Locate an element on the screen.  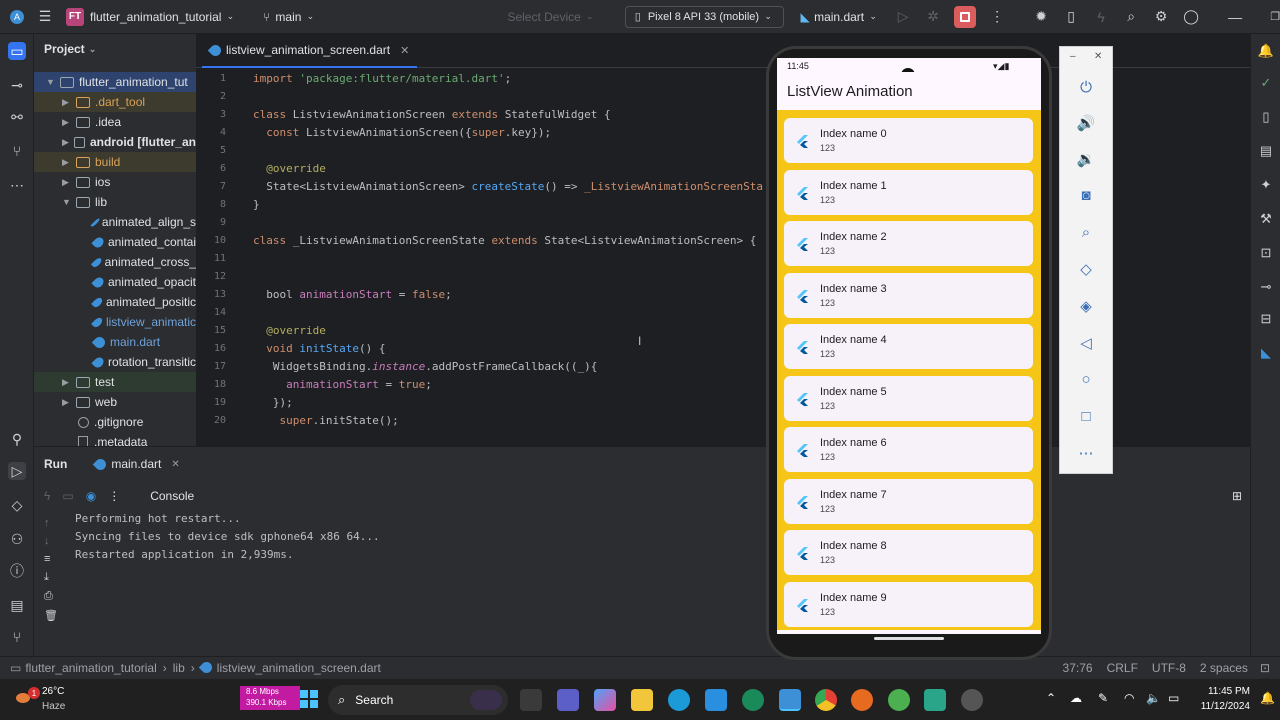
run-config-selector: ◣ main.dart ⌄ is located at coordinates (839, 17).